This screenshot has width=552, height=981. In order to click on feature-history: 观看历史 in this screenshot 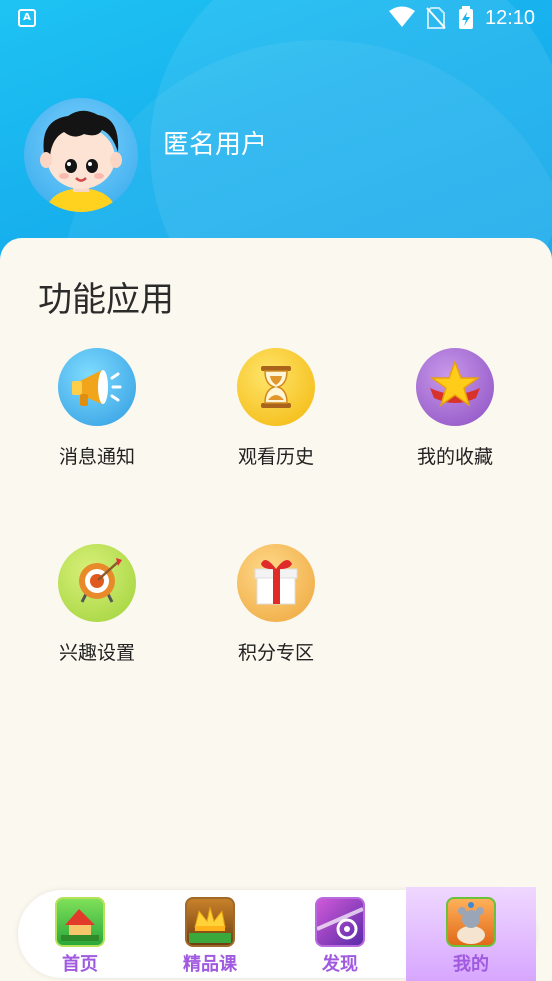, I will do `click(276, 408)`.